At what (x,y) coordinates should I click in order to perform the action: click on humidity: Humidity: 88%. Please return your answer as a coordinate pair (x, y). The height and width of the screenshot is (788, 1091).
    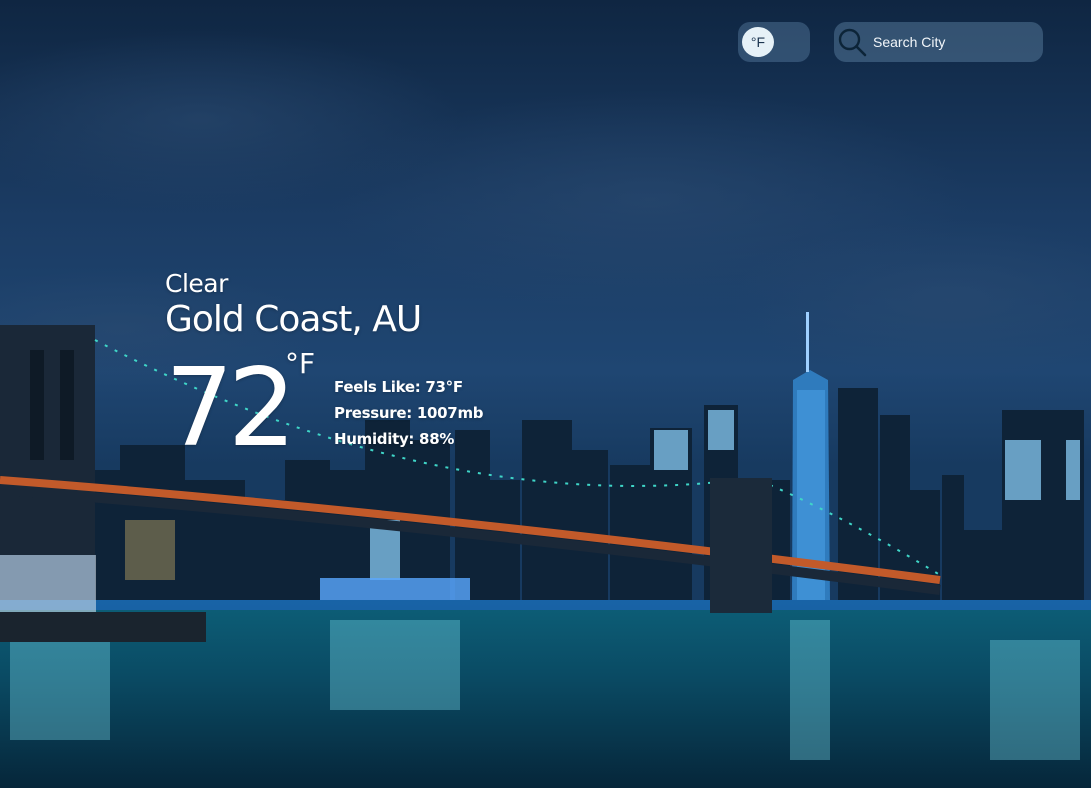
    Looking at the image, I should click on (394, 439).